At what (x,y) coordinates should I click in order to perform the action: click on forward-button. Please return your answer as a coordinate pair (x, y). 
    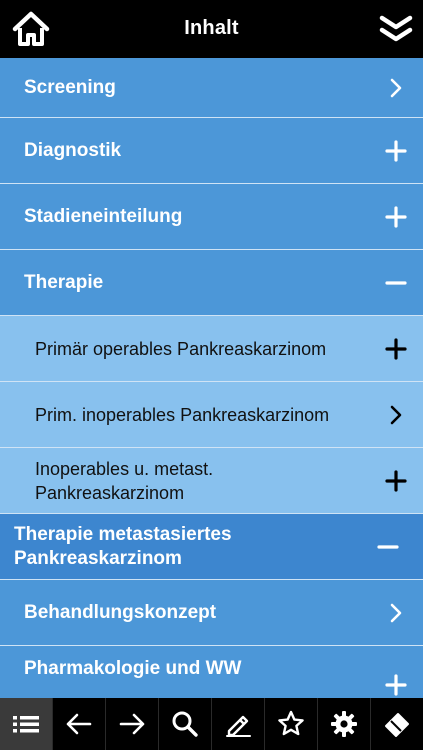
    Looking at the image, I should click on (132, 724).